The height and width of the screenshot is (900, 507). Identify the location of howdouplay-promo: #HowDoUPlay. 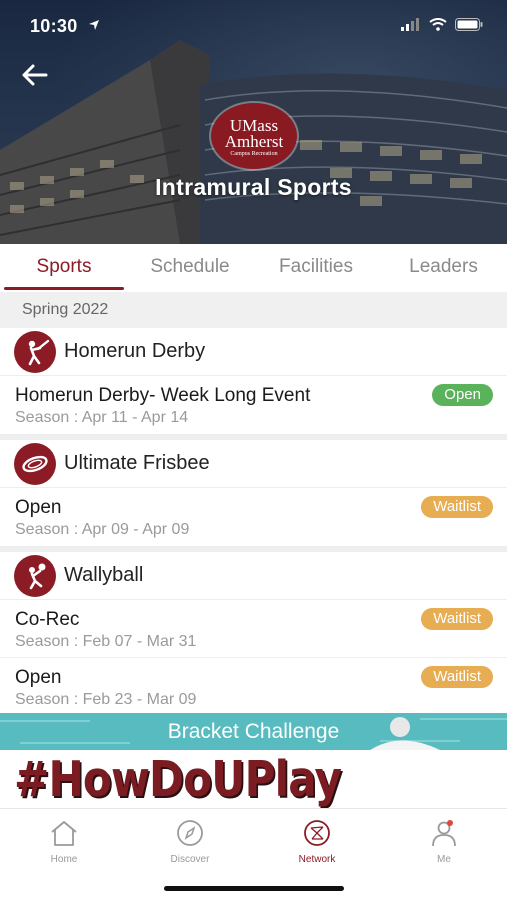
(253, 779).